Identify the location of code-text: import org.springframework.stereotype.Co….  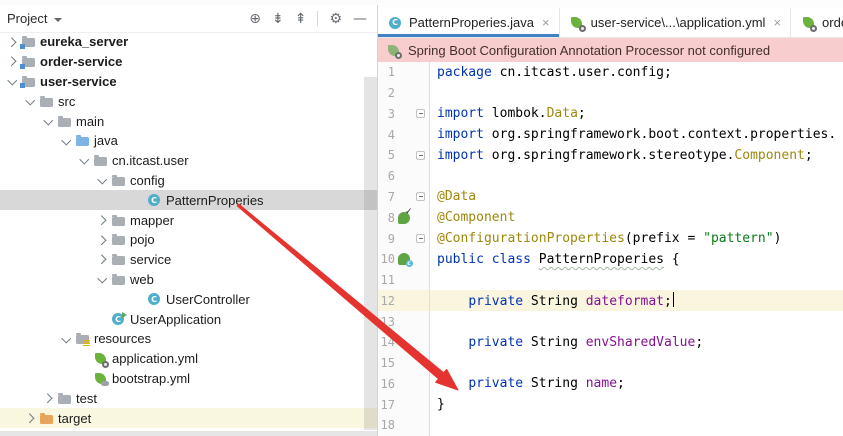
(625, 155).